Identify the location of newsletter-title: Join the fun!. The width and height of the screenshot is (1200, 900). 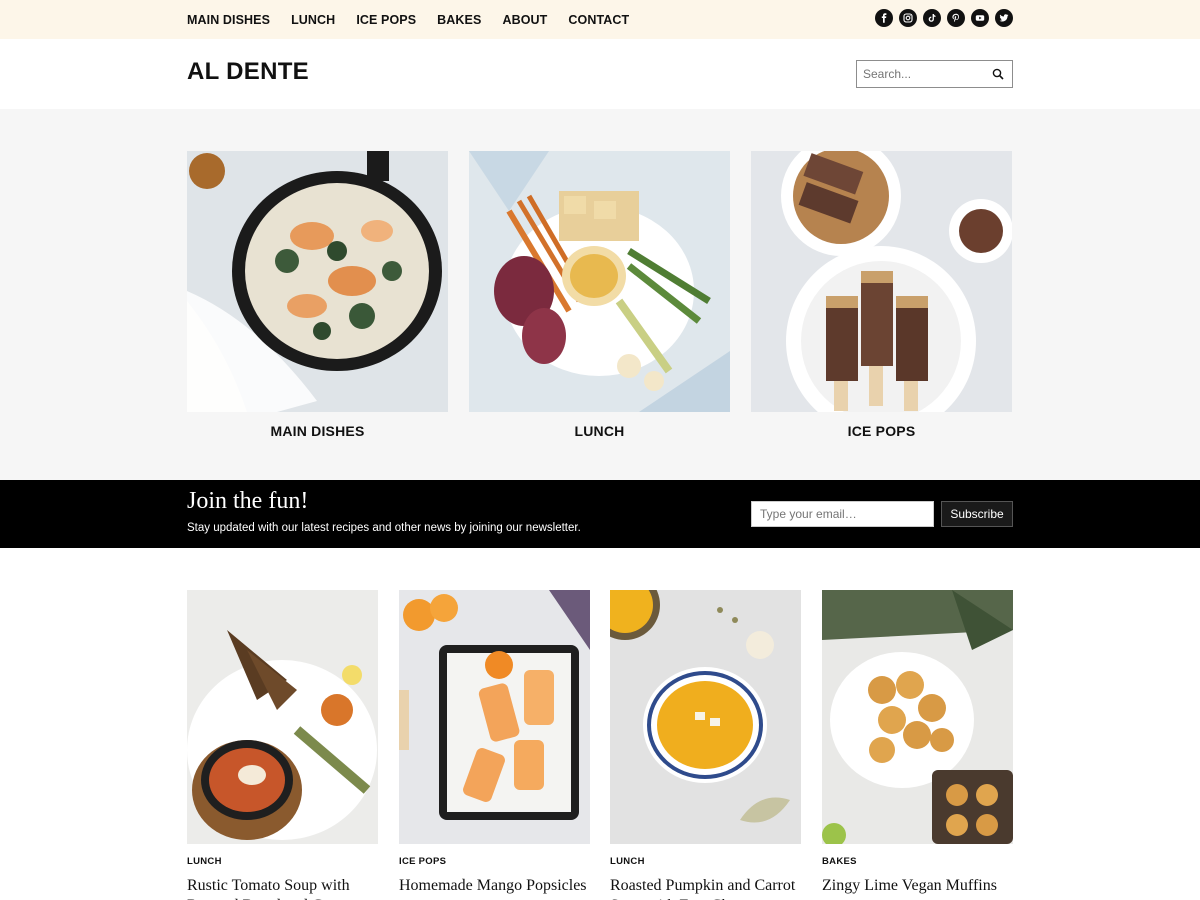
(248, 501).